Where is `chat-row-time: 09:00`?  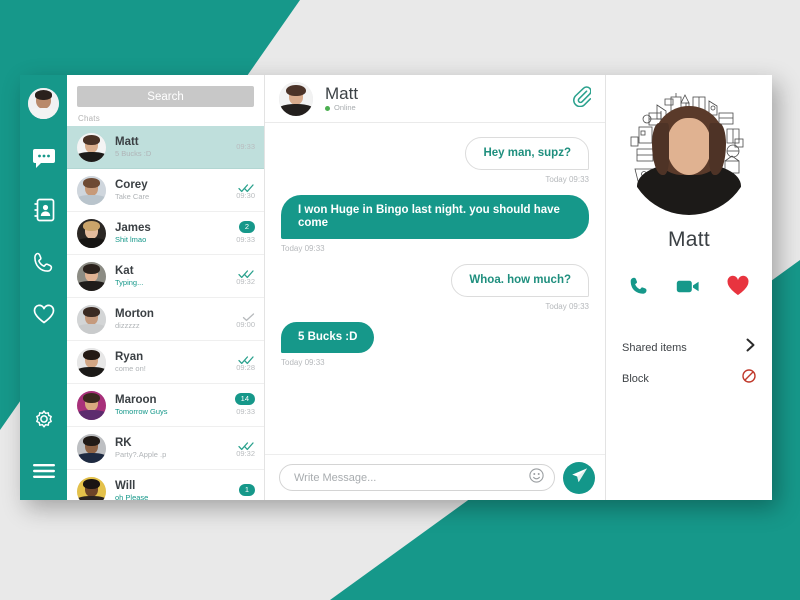
chat-row-time: 09:00 is located at coordinates (245, 324).